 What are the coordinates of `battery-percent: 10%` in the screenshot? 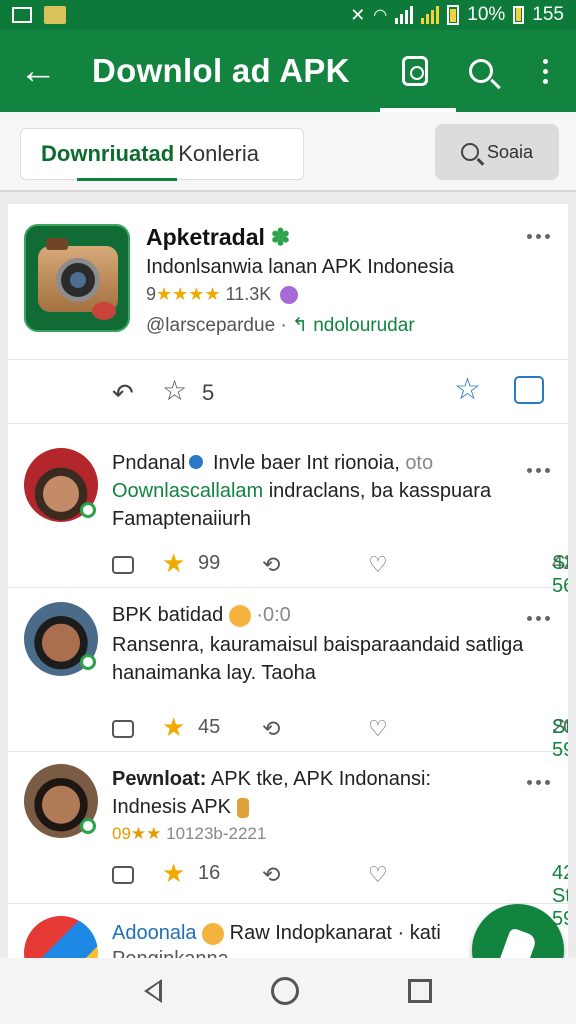 It's located at (486, 14).